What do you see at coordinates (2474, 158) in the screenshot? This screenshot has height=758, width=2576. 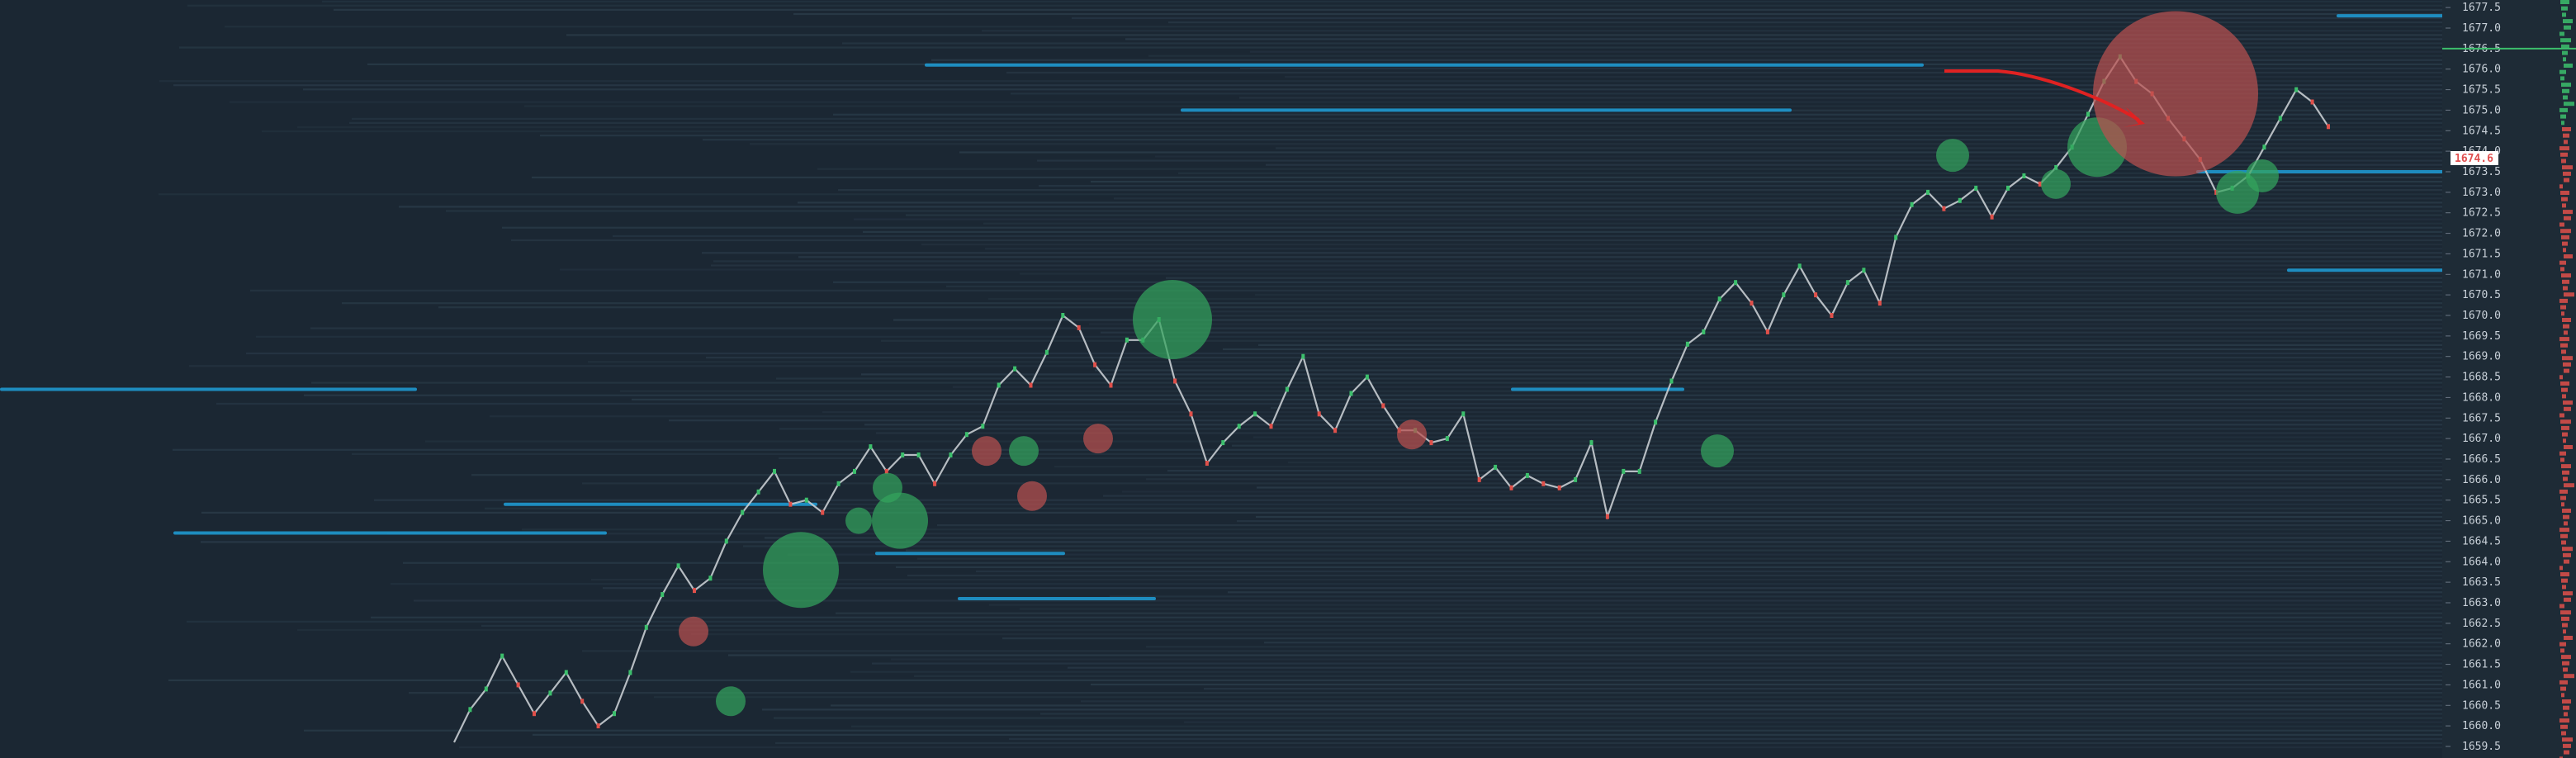 I see `current-price-tag: 1674.6` at bounding box center [2474, 158].